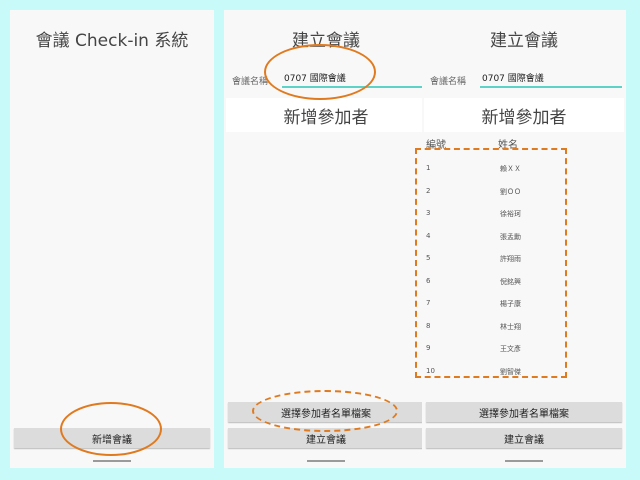 The width and height of the screenshot is (640, 480). Describe the element at coordinates (524, 41) in the screenshot. I see `screen-title: 建立會議` at that location.